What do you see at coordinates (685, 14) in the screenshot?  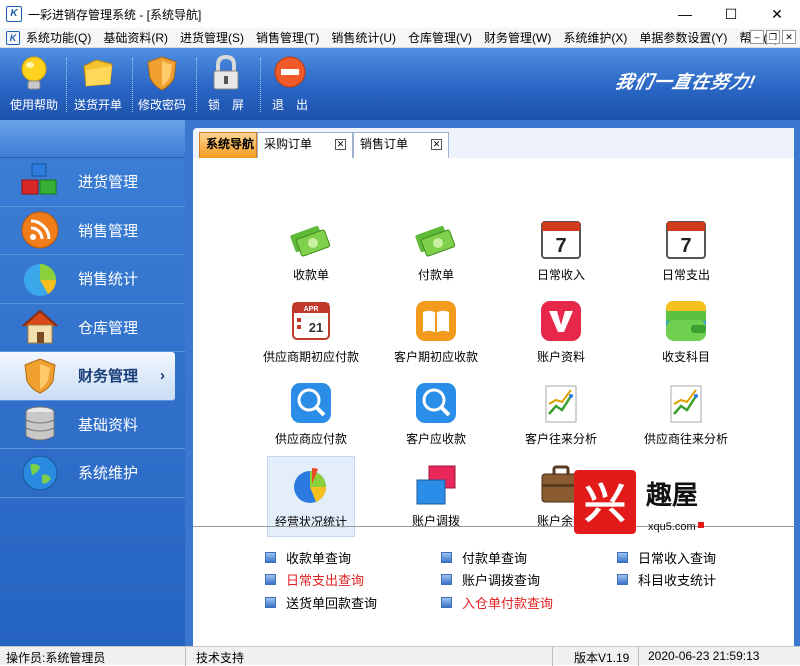 I see `minimize-button: —` at bounding box center [685, 14].